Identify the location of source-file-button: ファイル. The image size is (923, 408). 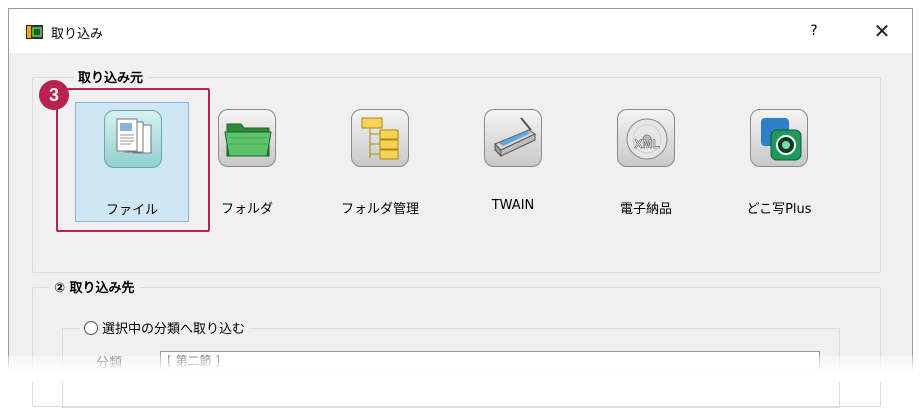
(132, 162).